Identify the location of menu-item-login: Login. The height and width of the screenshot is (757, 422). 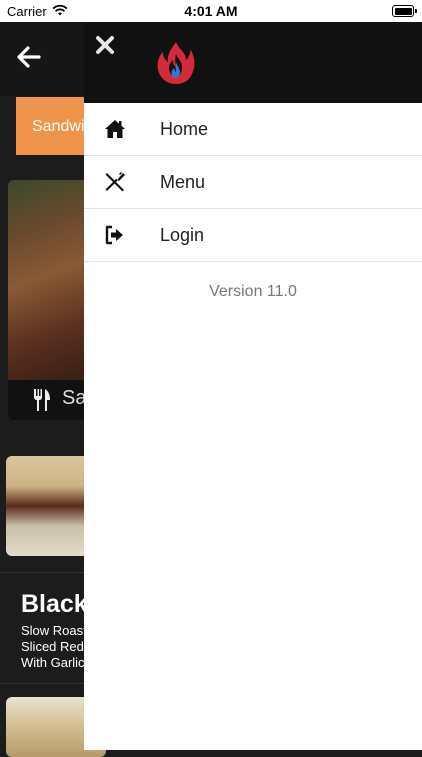
(253, 235).